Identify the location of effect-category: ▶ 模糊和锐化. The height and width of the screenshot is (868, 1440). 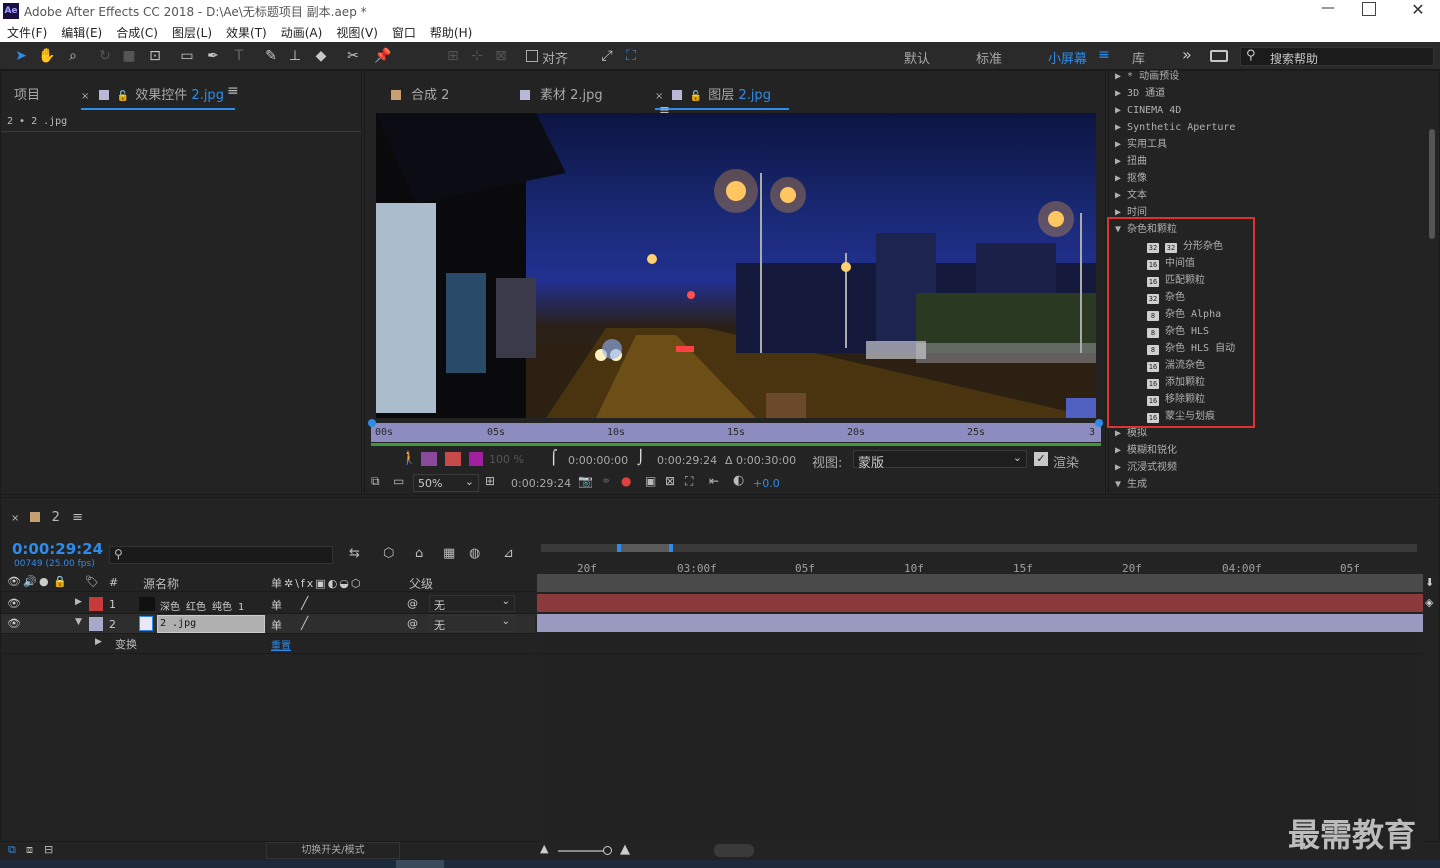
(1275, 450).